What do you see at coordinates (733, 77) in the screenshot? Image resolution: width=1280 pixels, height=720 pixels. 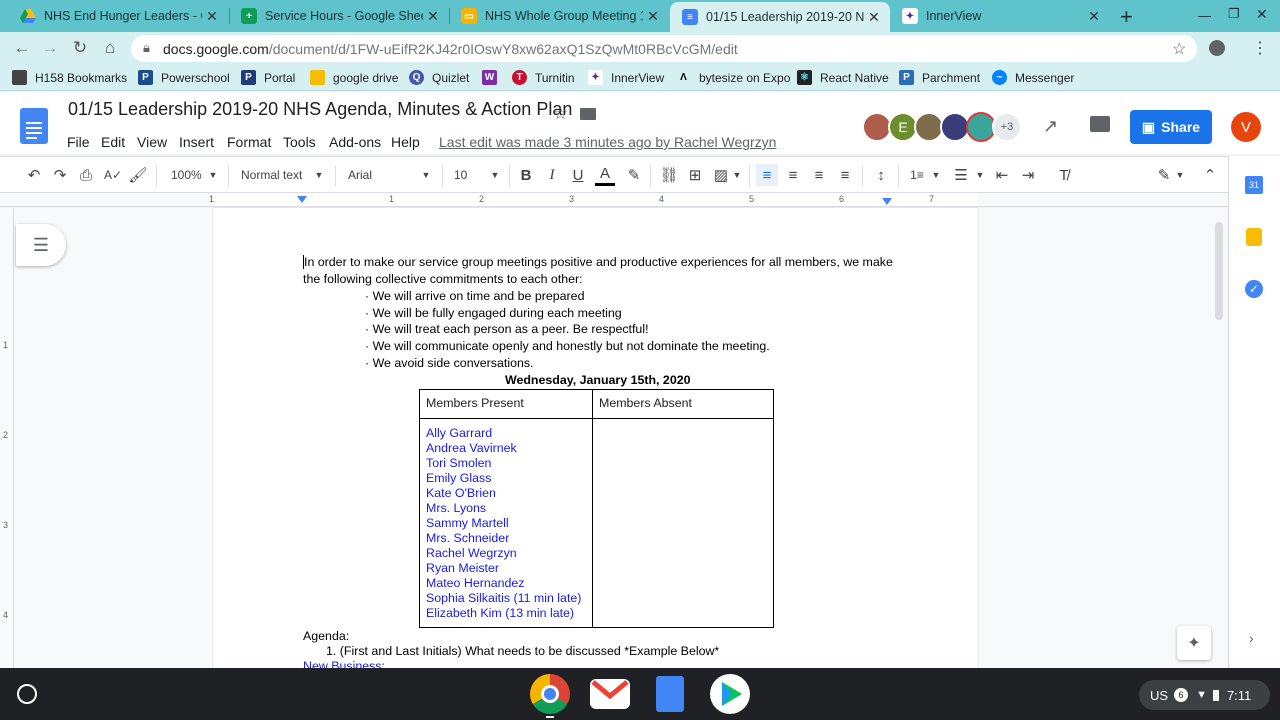 I see `bookmark-bytesize: Λbytesize on Expo` at bounding box center [733, 77].